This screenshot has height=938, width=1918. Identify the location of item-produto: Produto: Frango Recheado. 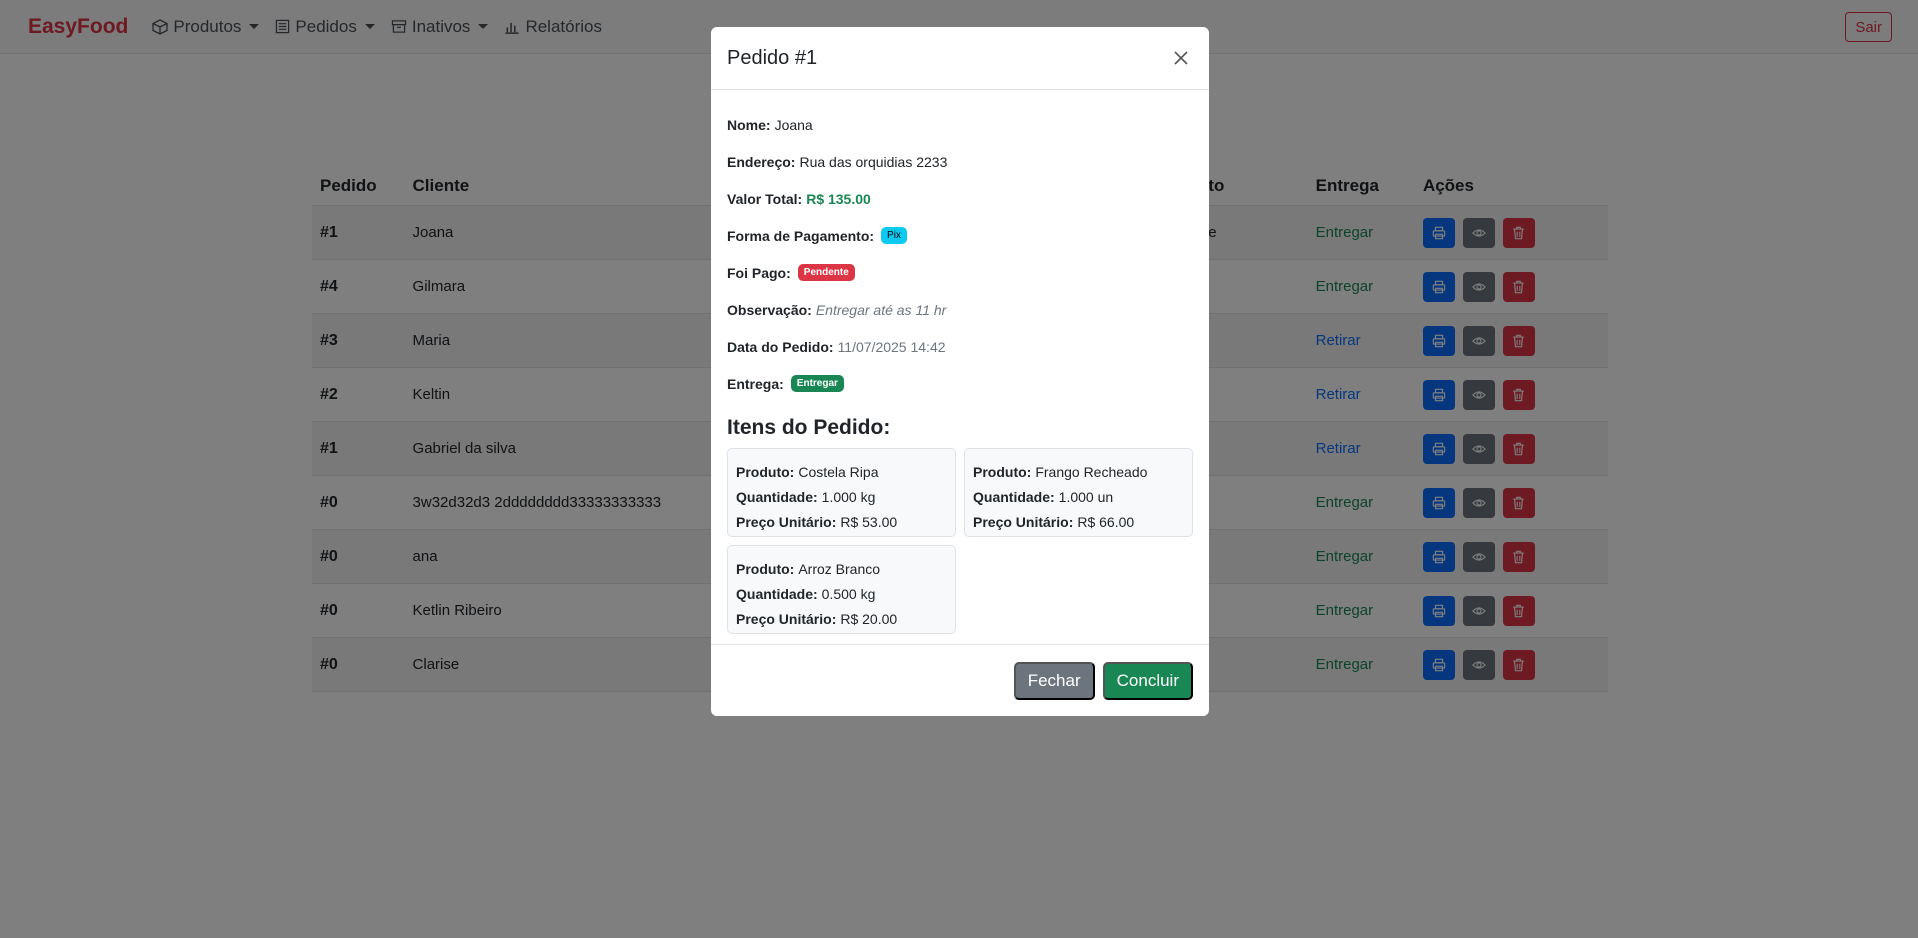
(1078, 471).